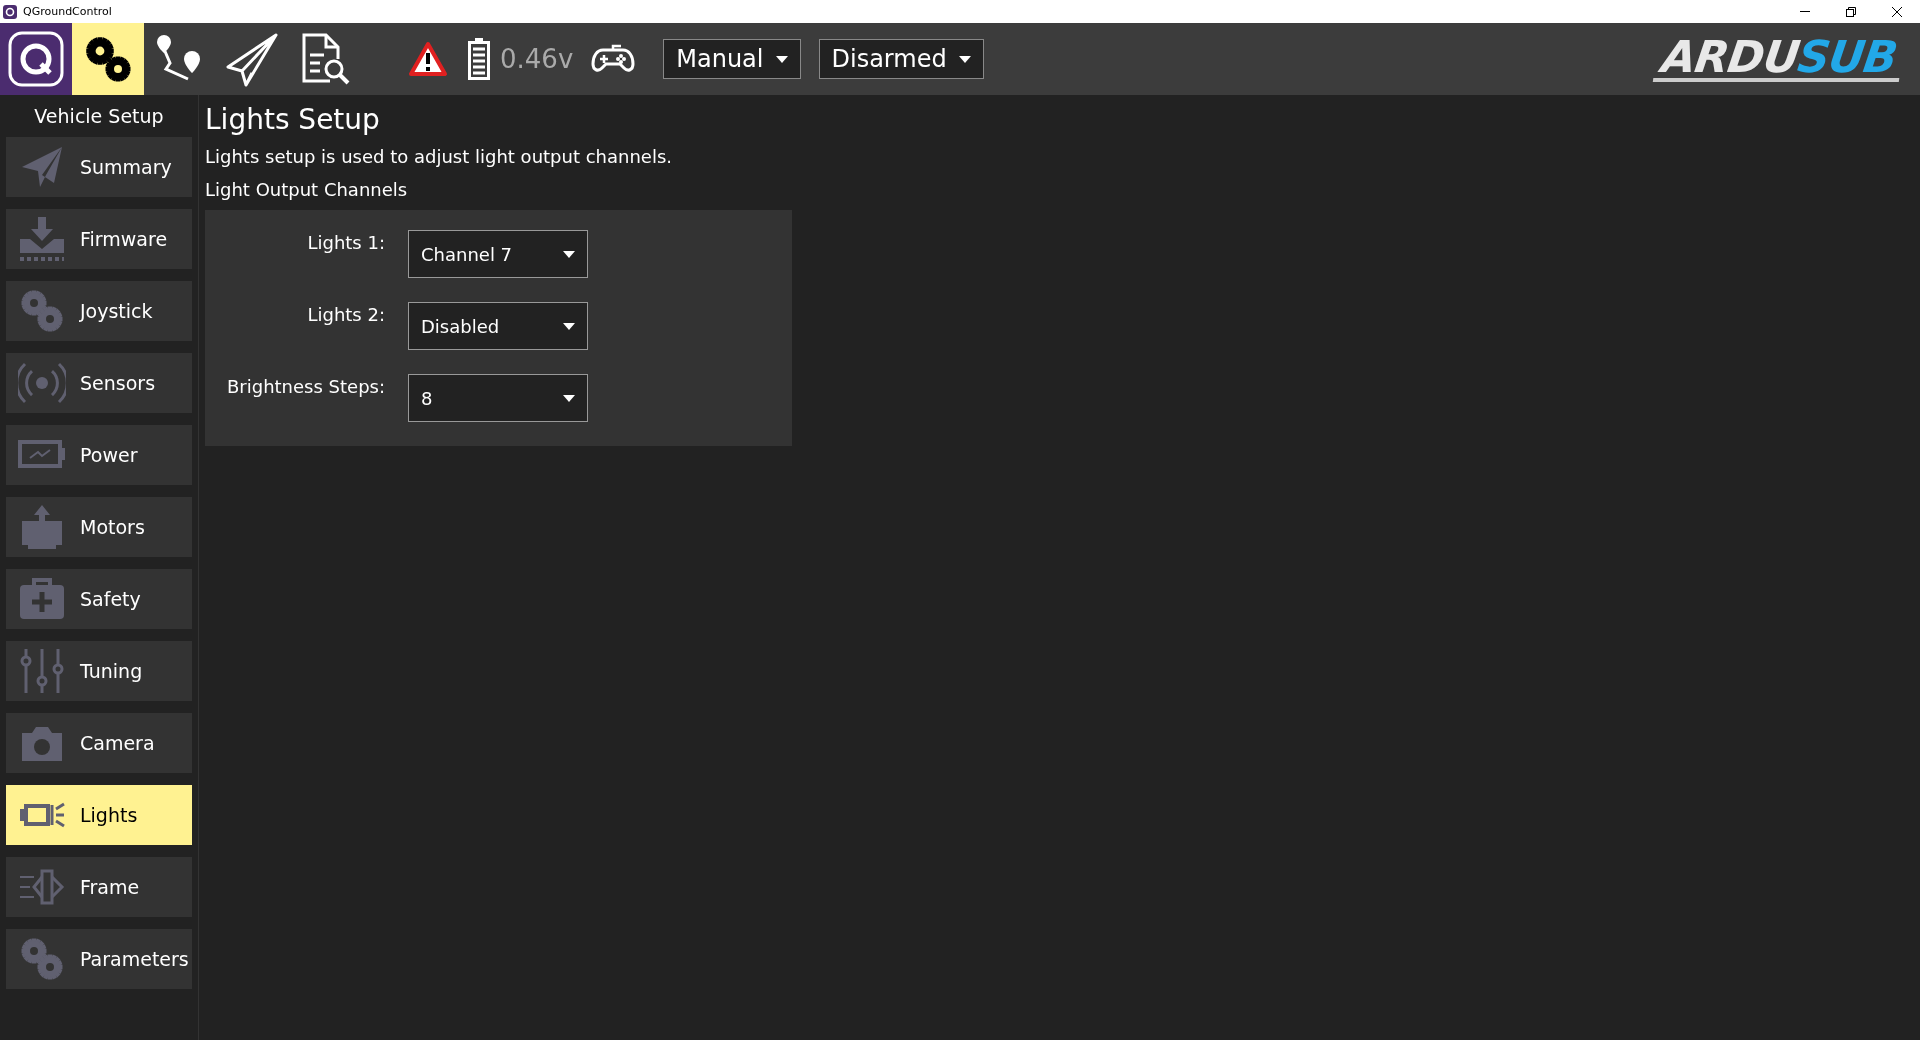  I want to click on field-label: Lights 2:, so click(345, 315).